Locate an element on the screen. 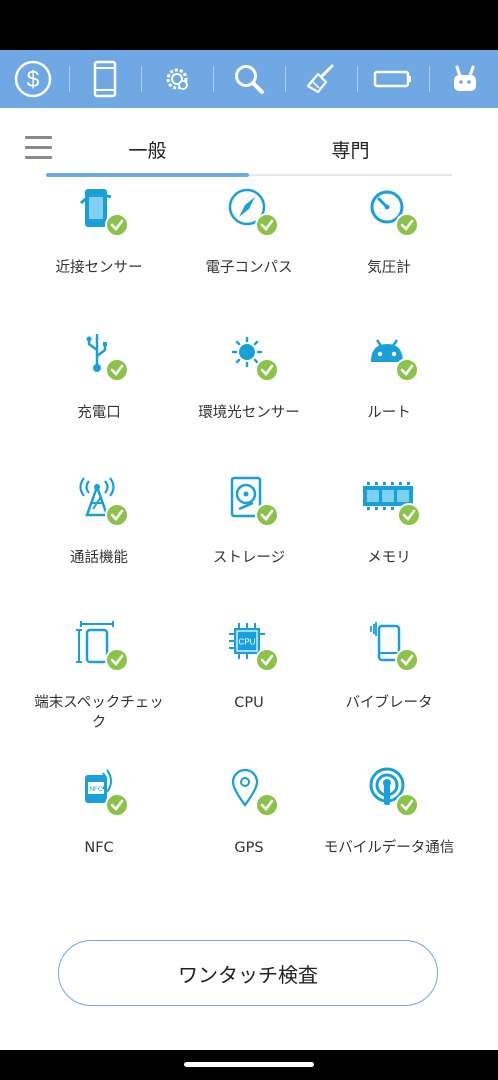  status-bar is located at coordinates (249, 25).